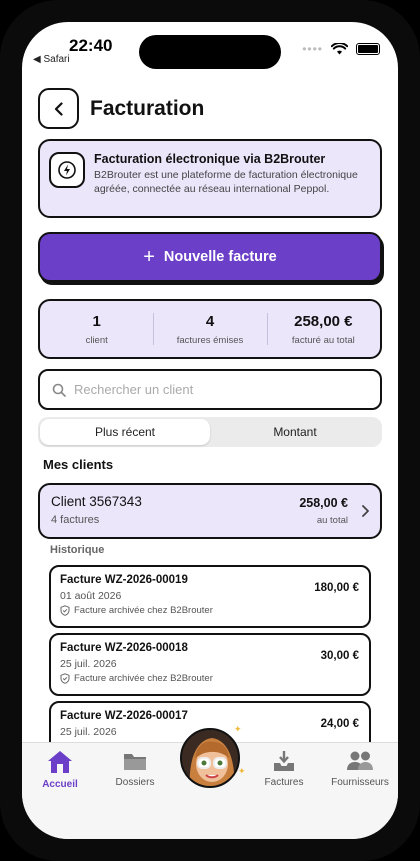 The width and height of the screenshot is (420, 861). Describe the element at coordinates (125, 432) in the screenshot. I see `sort-recent-option: Plus récent` at that location.